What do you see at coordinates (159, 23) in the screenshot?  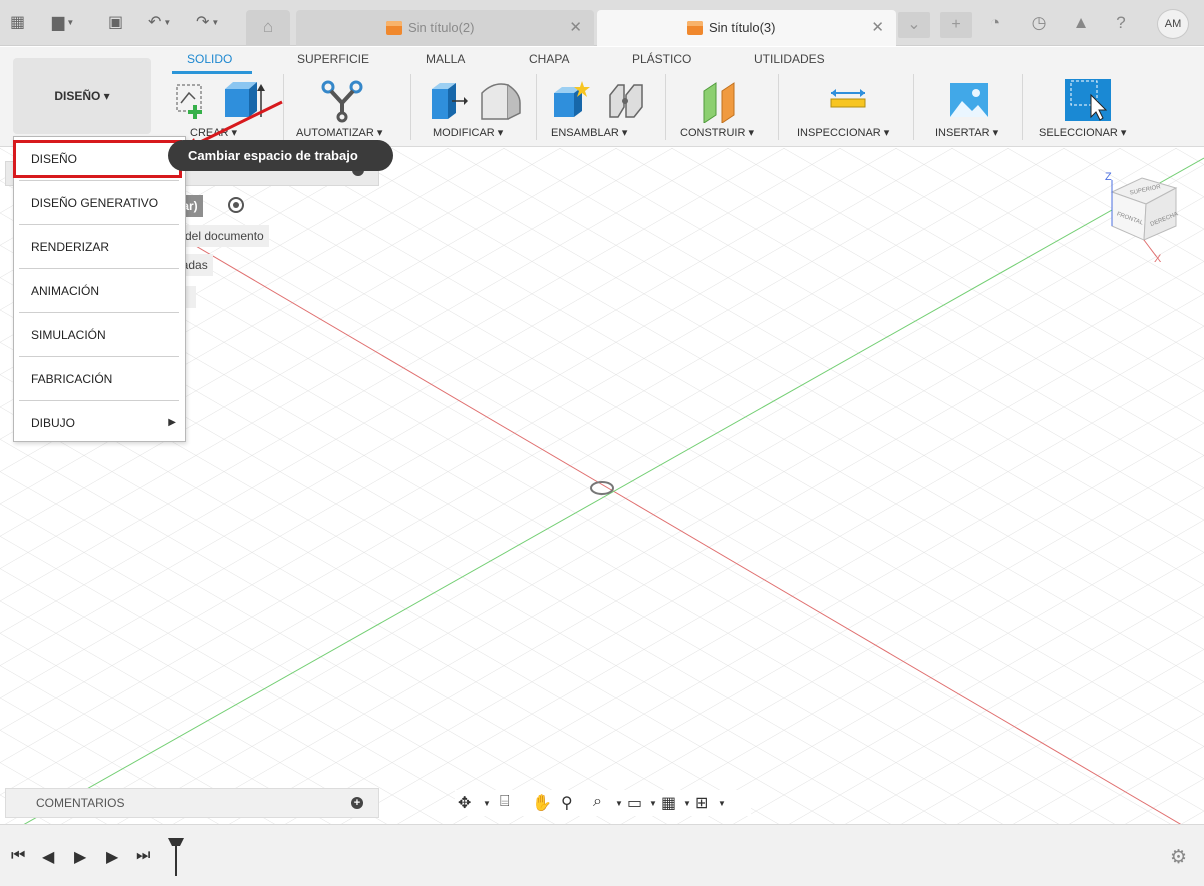 I see `undo-icon: ↶ ▼` at bounding box center [159, 23].